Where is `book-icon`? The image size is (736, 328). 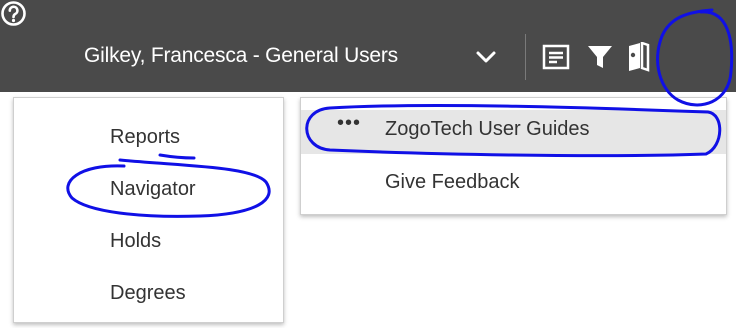 book-icon is located at coordinates (638, 57).